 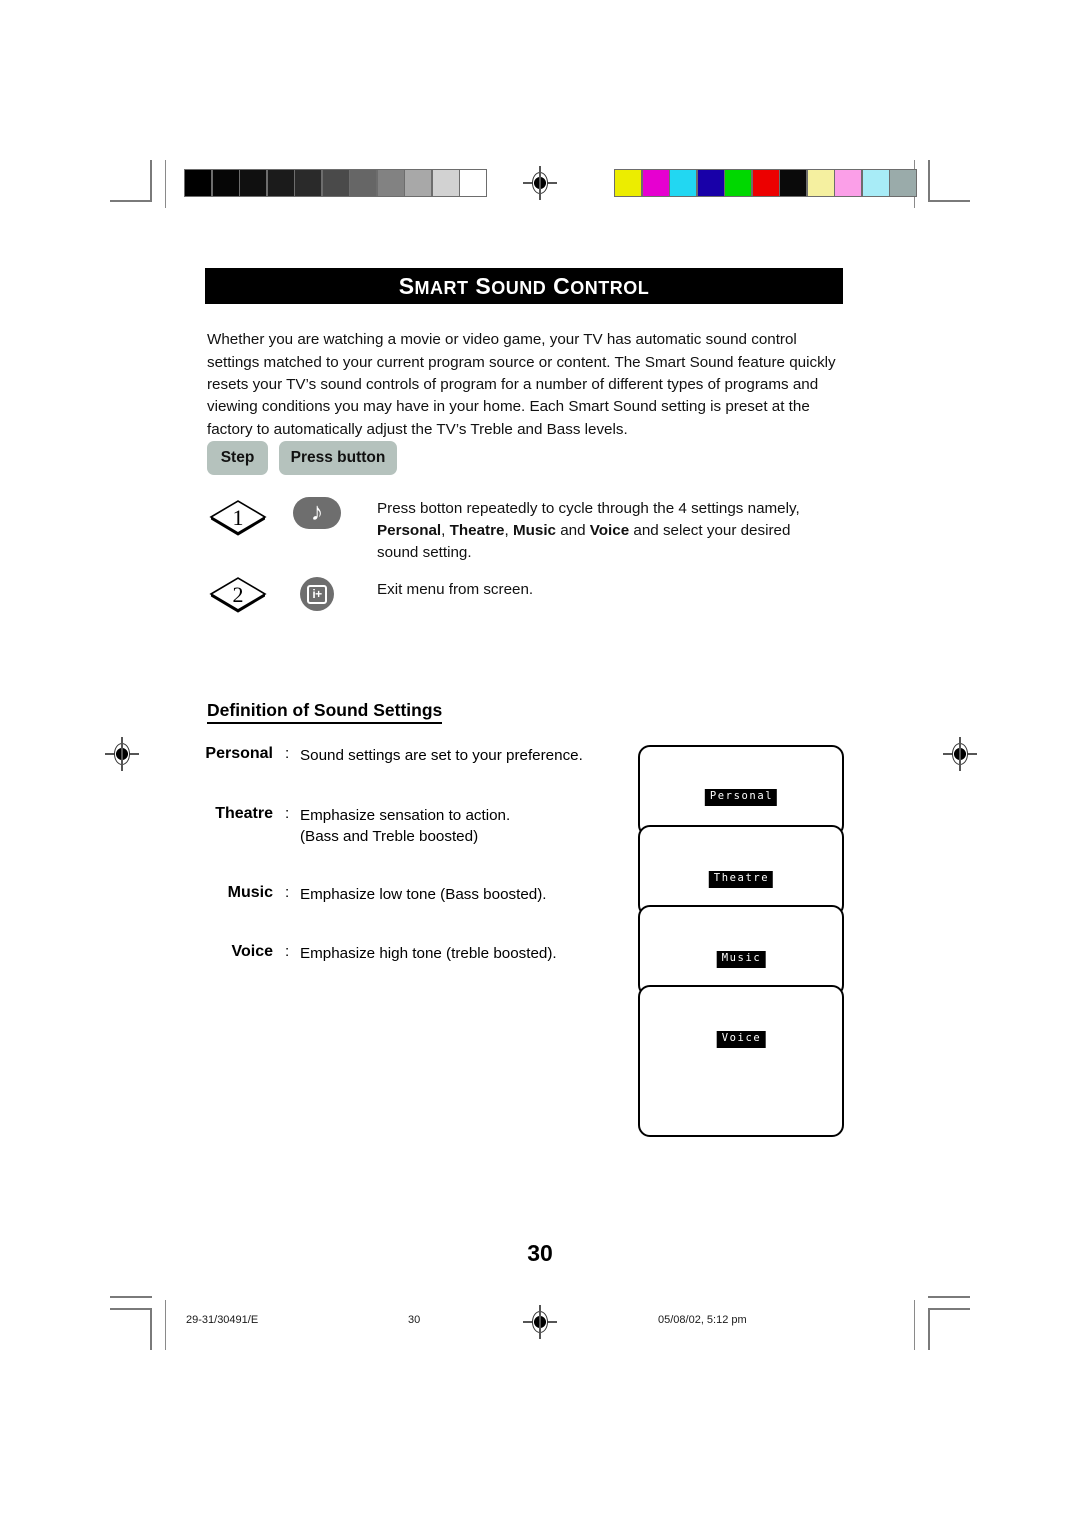 I want to click on definition-colon-music: :, so click(x=287, y=892).